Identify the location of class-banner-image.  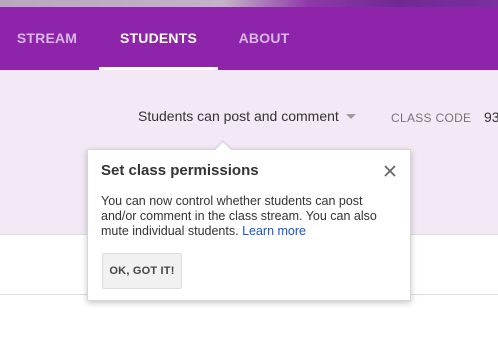
(249, 3).